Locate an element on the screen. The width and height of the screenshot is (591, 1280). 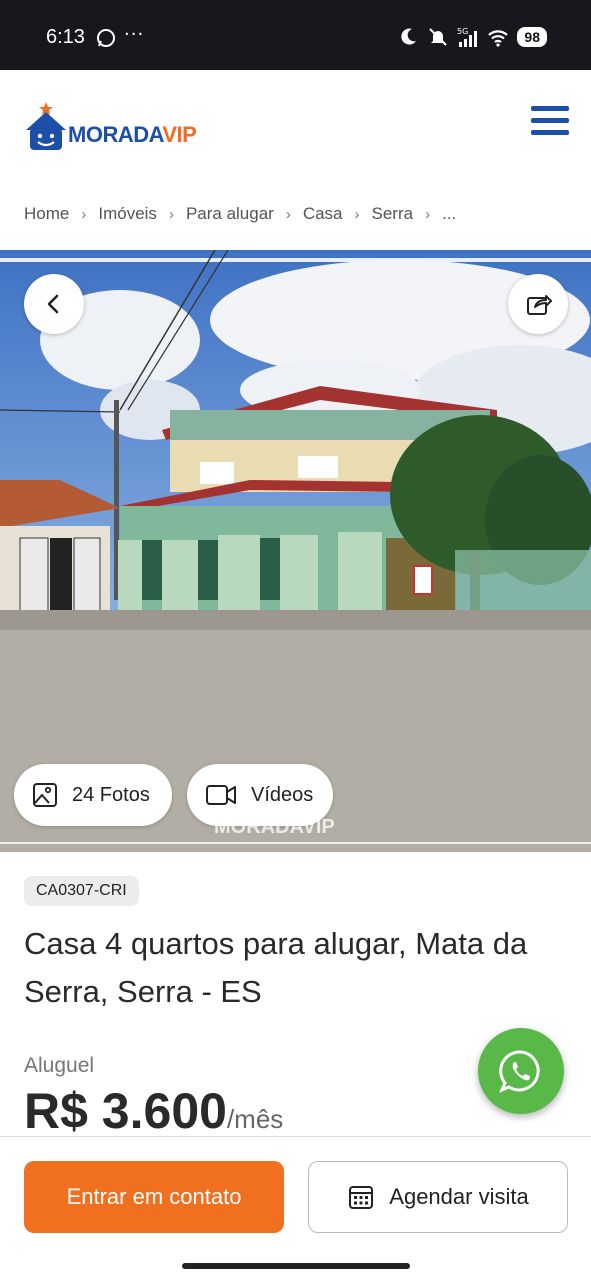
moradavip-logo: MORADAVIP is located at coordinates (119, 128).